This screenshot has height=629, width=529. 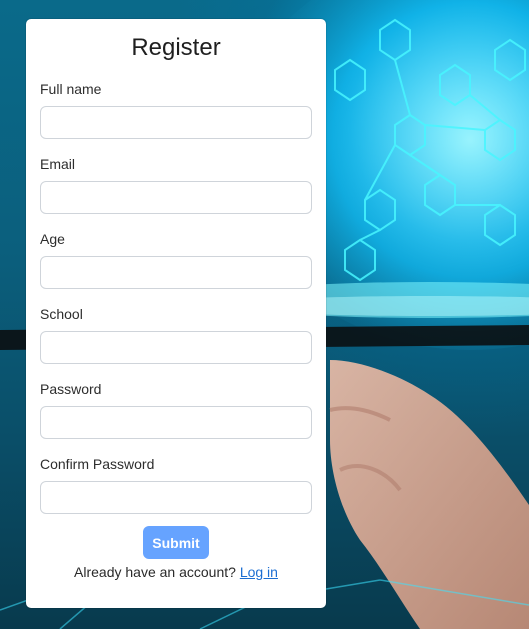 What do you see at coordinates (176, 47) in the screenshot?
I see `register-title: Register` at bounding box center [176, 47].